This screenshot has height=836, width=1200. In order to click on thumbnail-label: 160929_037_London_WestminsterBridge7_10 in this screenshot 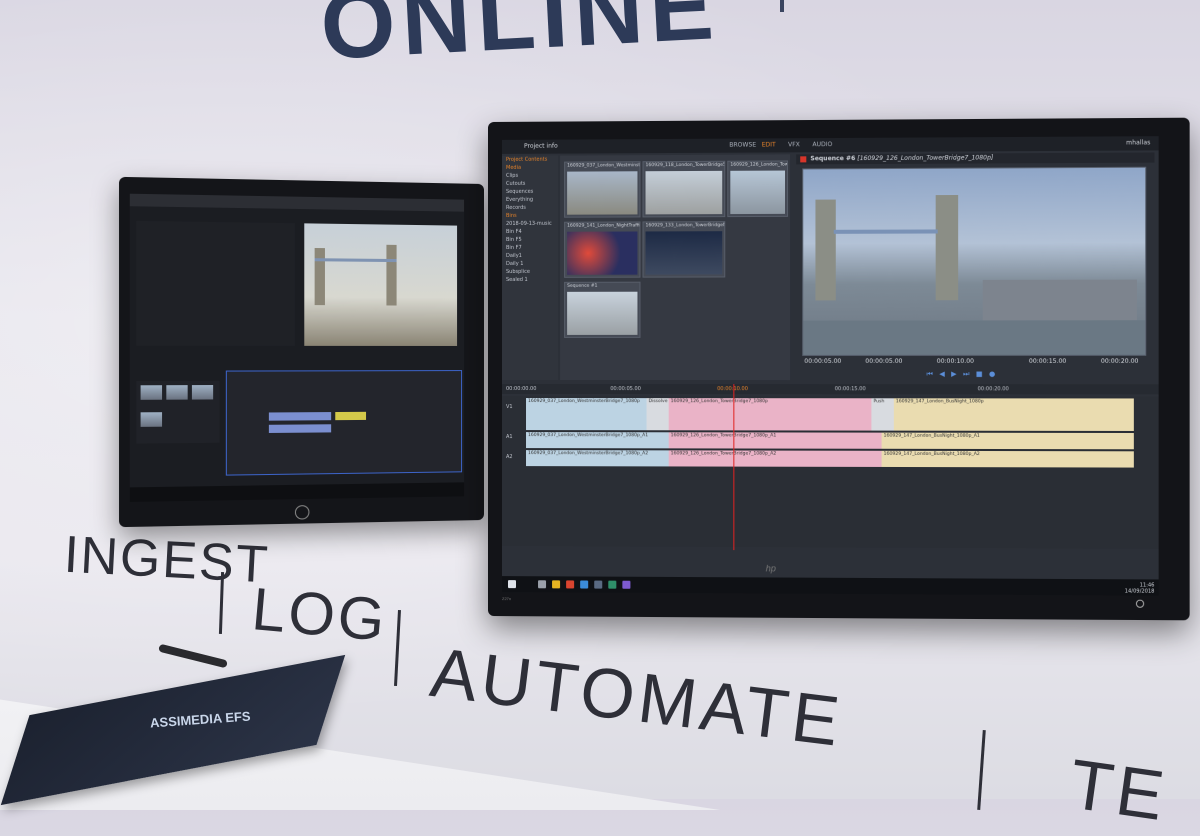, I will do `click(603, 166)`.